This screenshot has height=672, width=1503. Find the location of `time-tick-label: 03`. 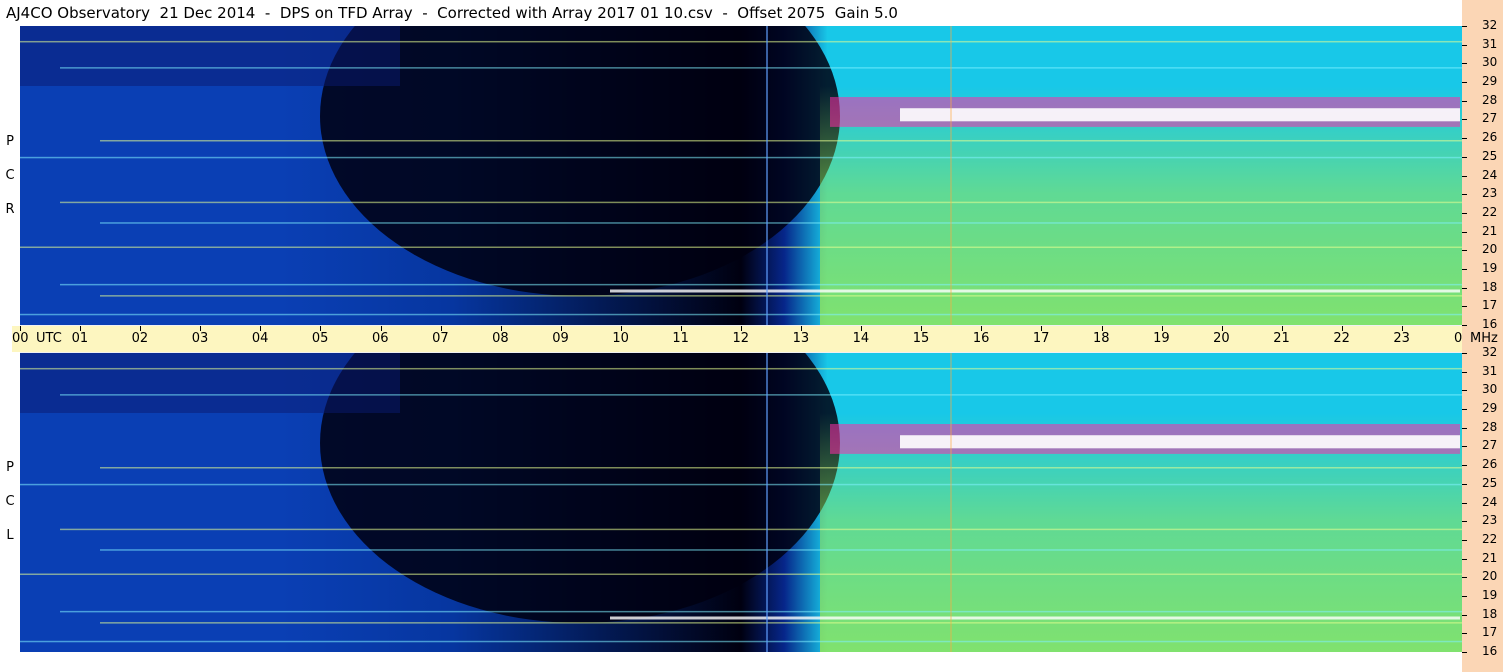

time-tick-label: 03 is located at coordinates (200, 338).